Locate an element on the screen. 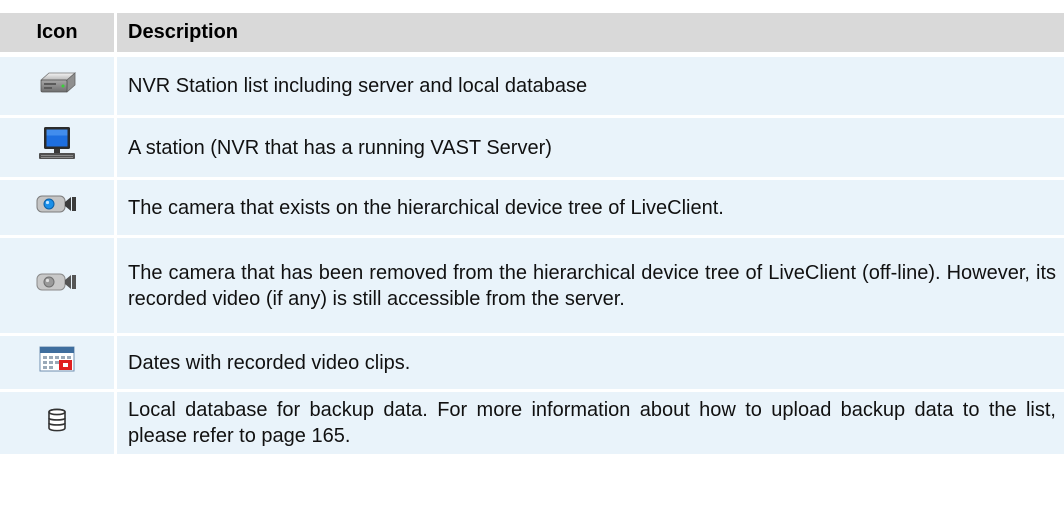 The height and width of the screenshot is (527, 1064). calendar-icon is located at coordinates (57, 362).